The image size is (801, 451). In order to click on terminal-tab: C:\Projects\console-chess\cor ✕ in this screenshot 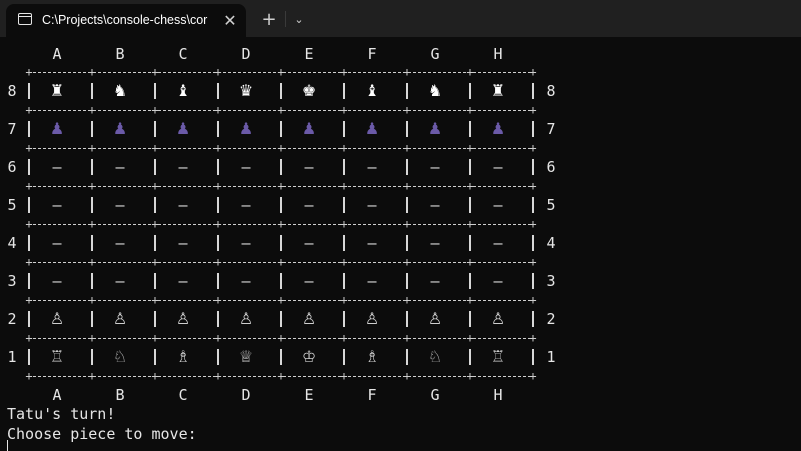, I will do `click(126, 20)`.